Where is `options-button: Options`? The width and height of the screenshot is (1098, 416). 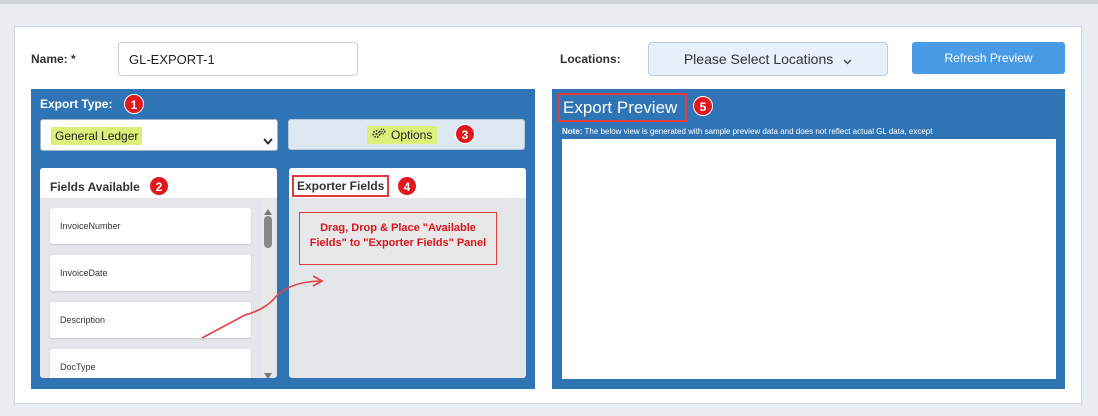 options-button: Options is located at coordinates (406, 134).